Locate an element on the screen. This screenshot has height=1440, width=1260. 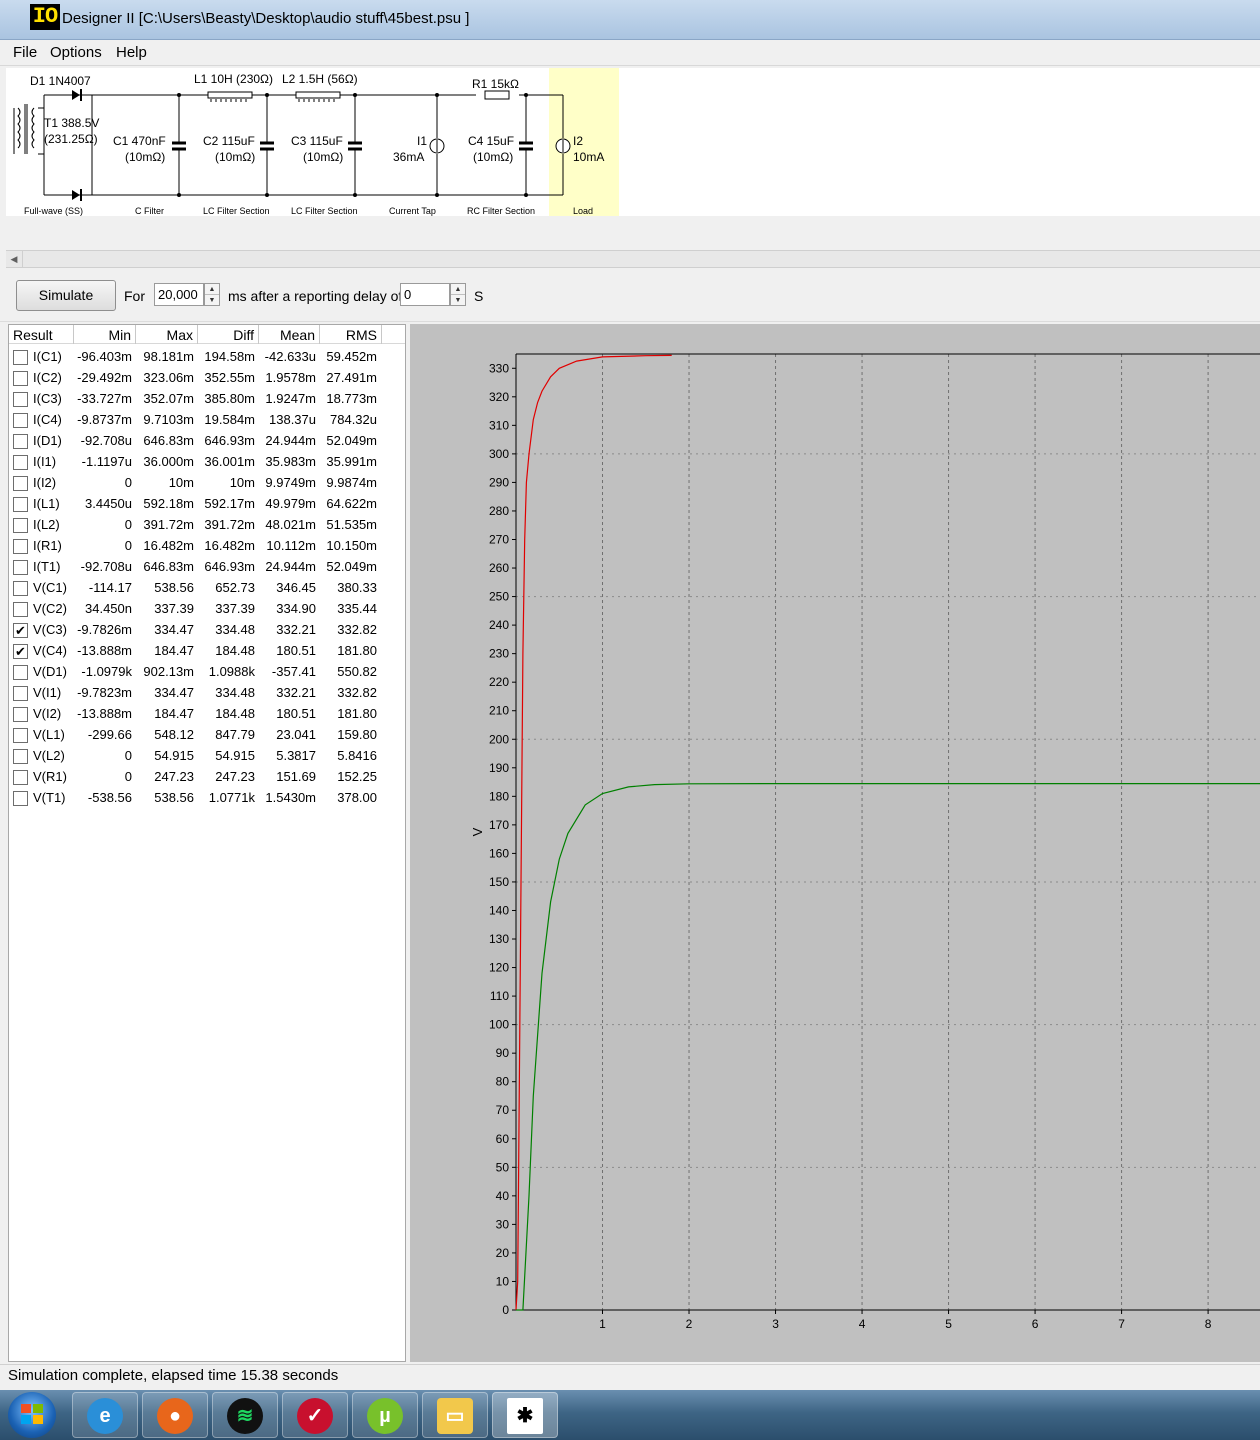
spotify-icon: ≋ is located at coordinates (245, 1416).